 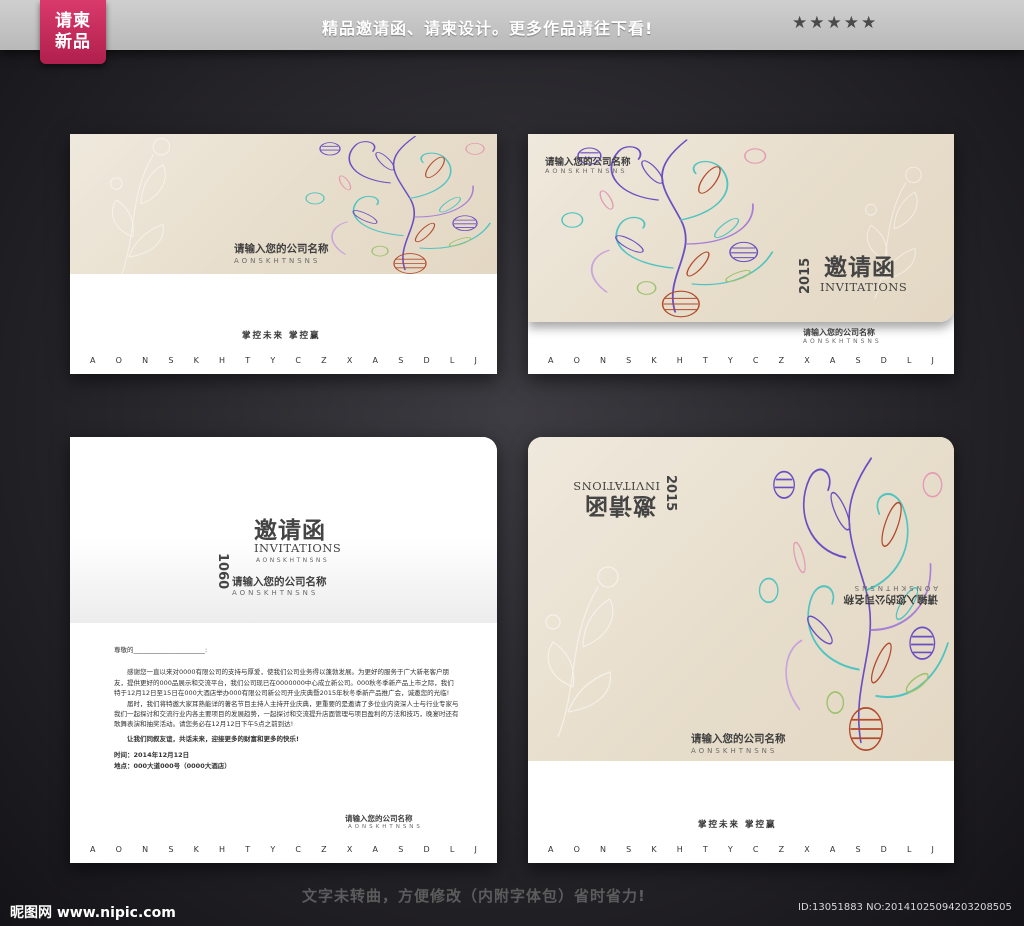 What do you see at coordinates (379, 818) in the screenshot?
I see `signature-company: 请输入您的公司名称` at bounding box center [379, 818].